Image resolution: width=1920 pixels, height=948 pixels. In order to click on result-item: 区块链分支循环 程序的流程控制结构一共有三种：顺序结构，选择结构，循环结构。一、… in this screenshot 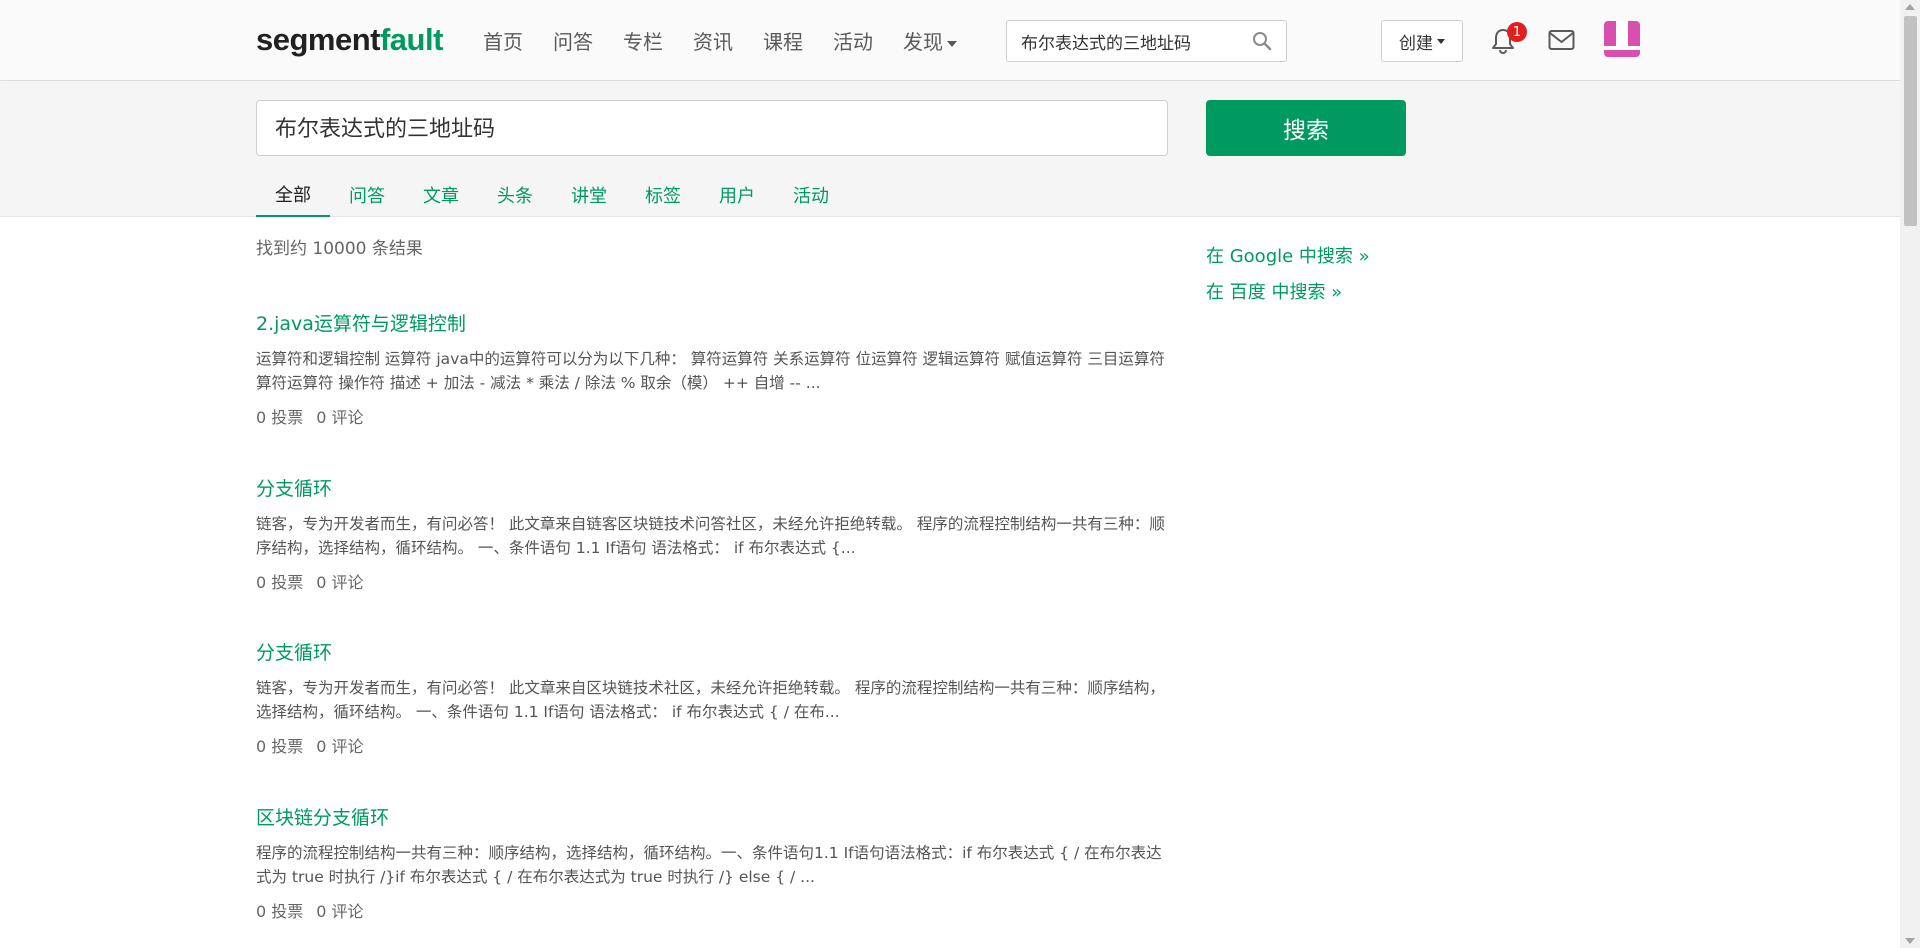, I will do `click(712, 862)`.